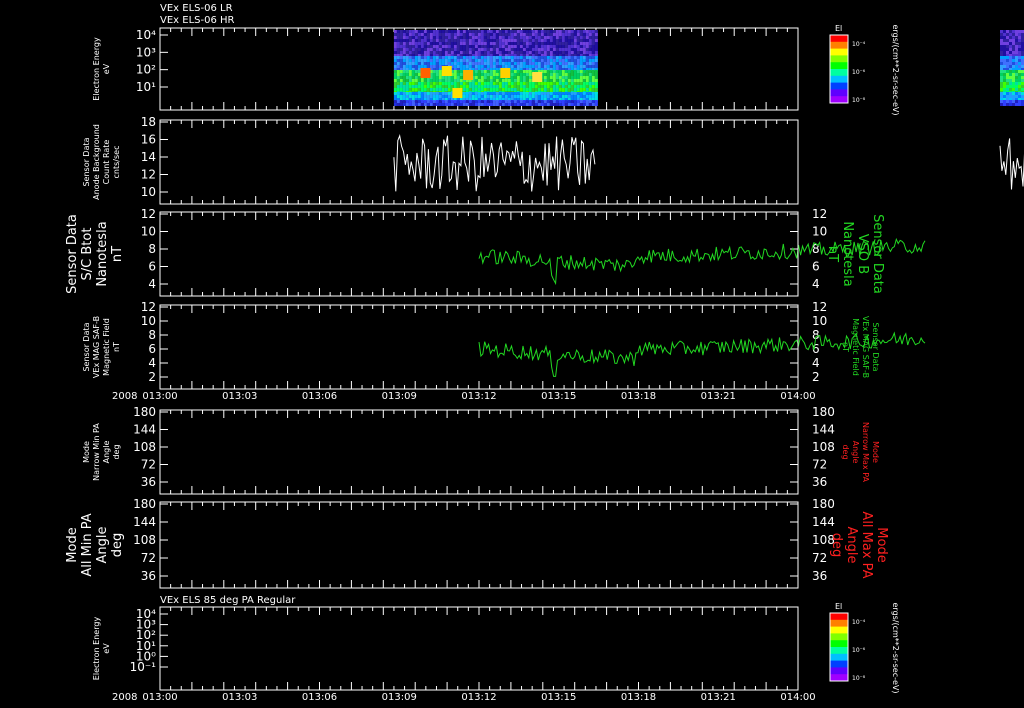 This screenshot has width=1024, height=708. Describe the element at coordinates (148, 307) in the screenshot. I see `y-tick-label: 12` at that location.